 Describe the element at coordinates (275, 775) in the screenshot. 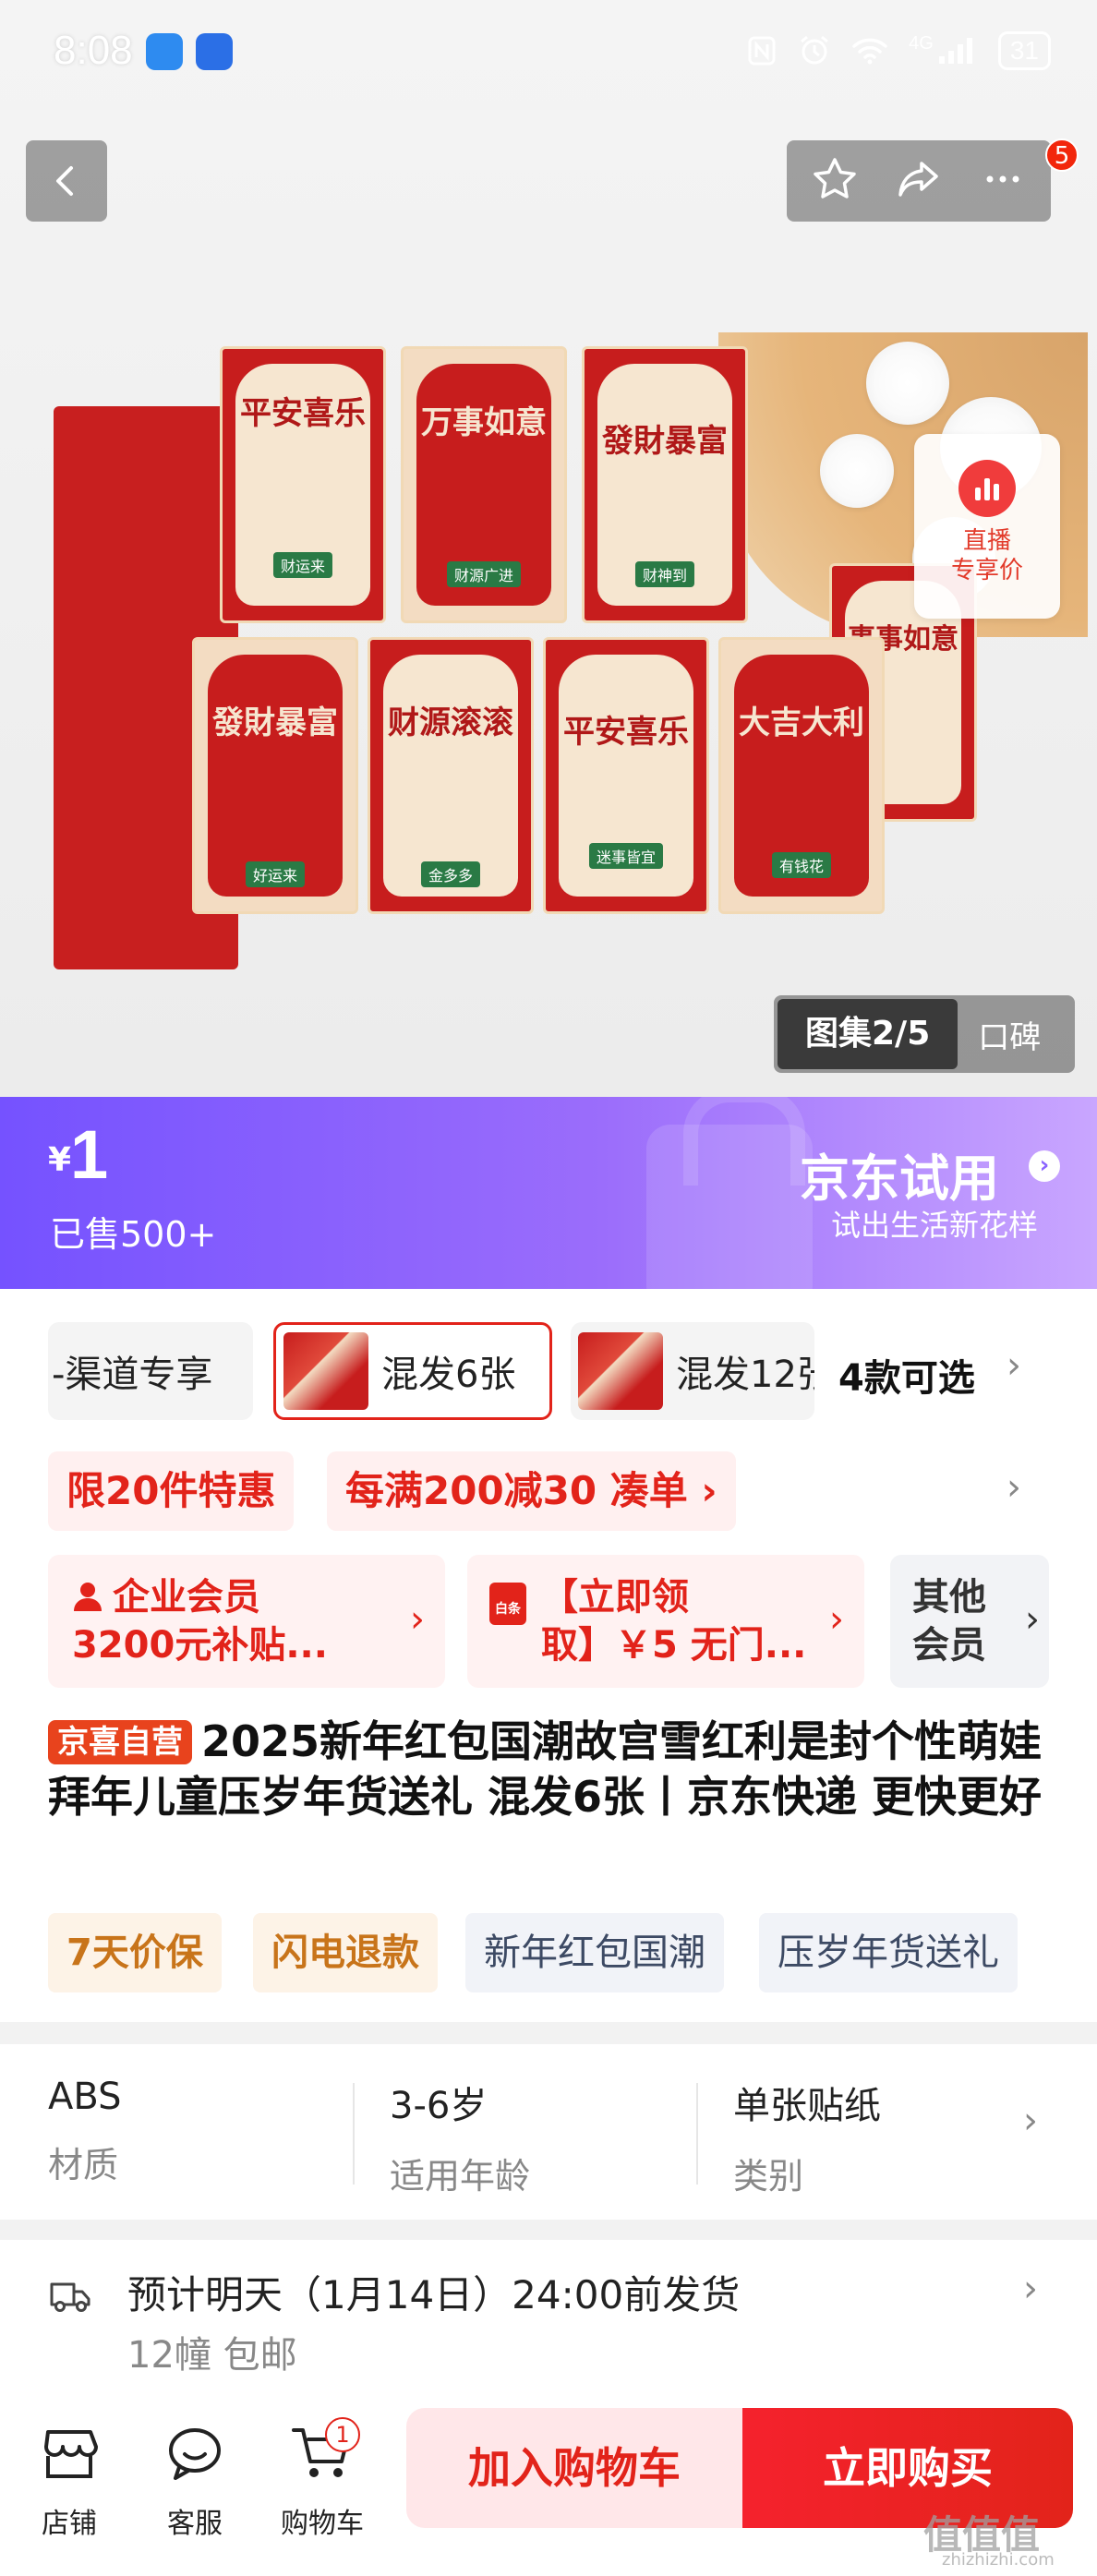

I see `red-packet: 發財暴富 好运来` at that location.